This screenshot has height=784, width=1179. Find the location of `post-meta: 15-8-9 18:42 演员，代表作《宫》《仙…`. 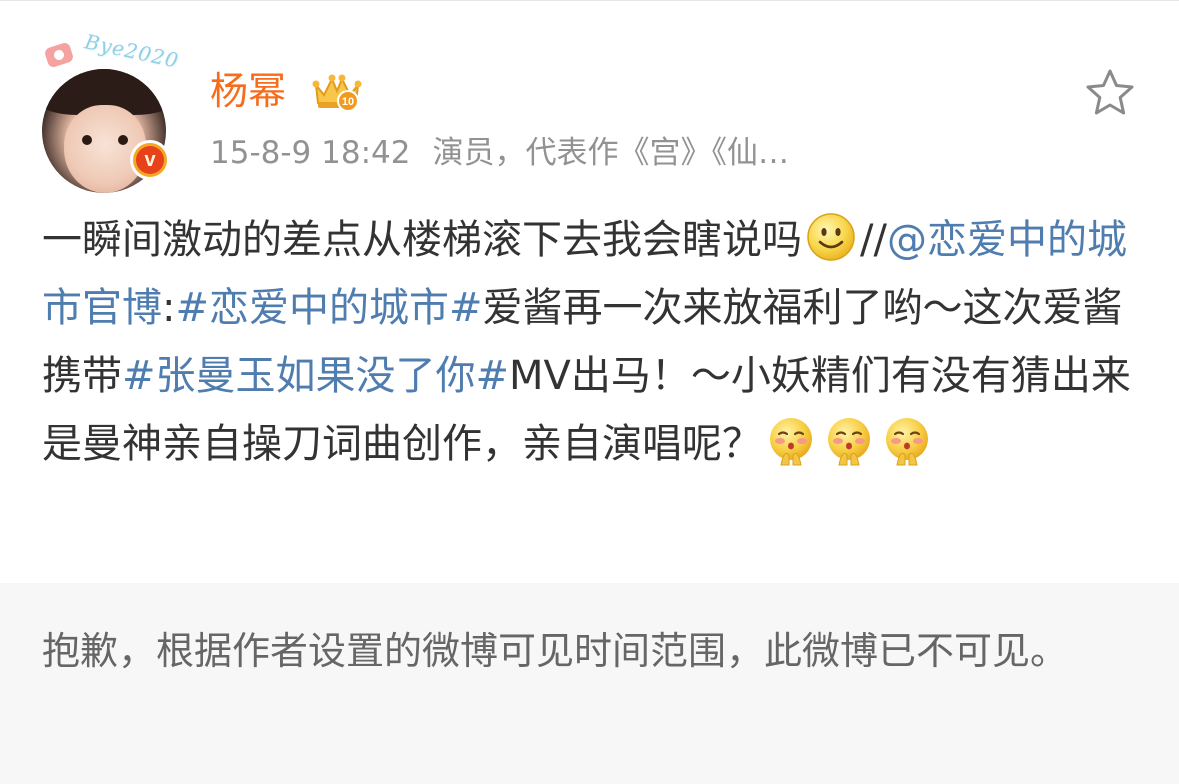

post-meta: 15-8-9 18:42 演员，代表作《宫》《仙… is located at coordinates (499, 153).